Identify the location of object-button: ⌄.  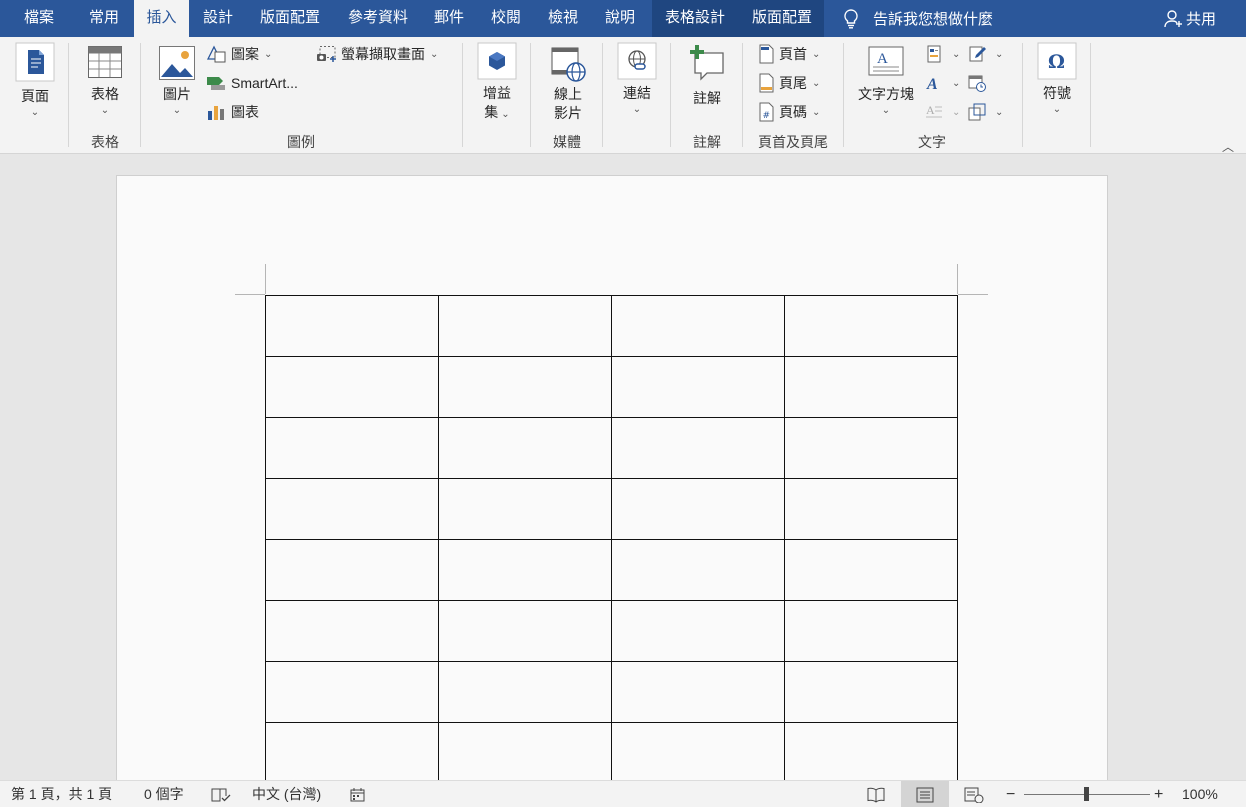
(985, 112).